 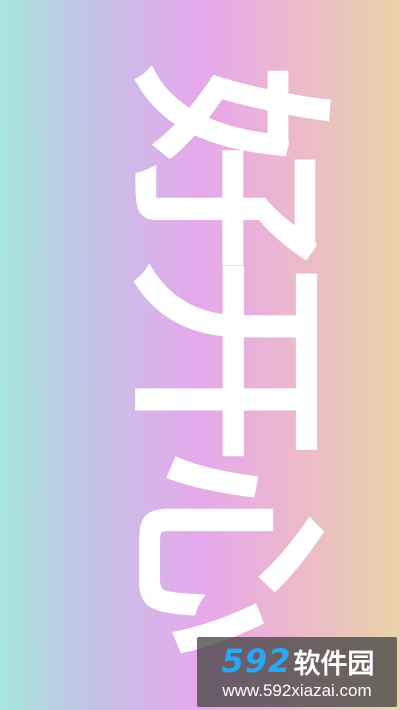 What do you see at coordinates (256, 661) in the screenshot?
I see `watermark-brand-number: 592` at bounding box center [256, 661].